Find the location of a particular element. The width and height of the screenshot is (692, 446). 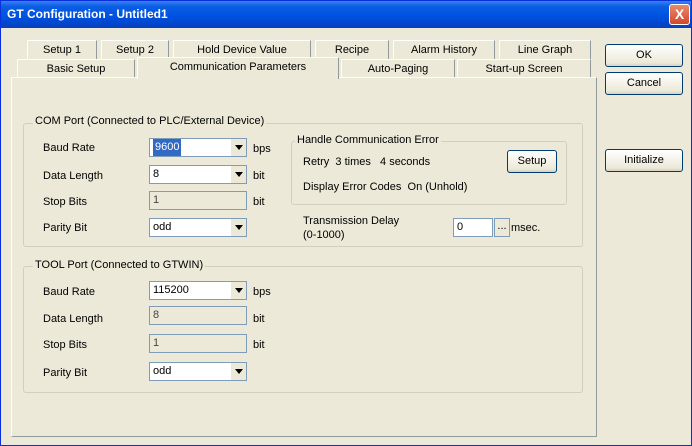

tab-basic-setup: Basic Setup is located at coordinates (76, 68).